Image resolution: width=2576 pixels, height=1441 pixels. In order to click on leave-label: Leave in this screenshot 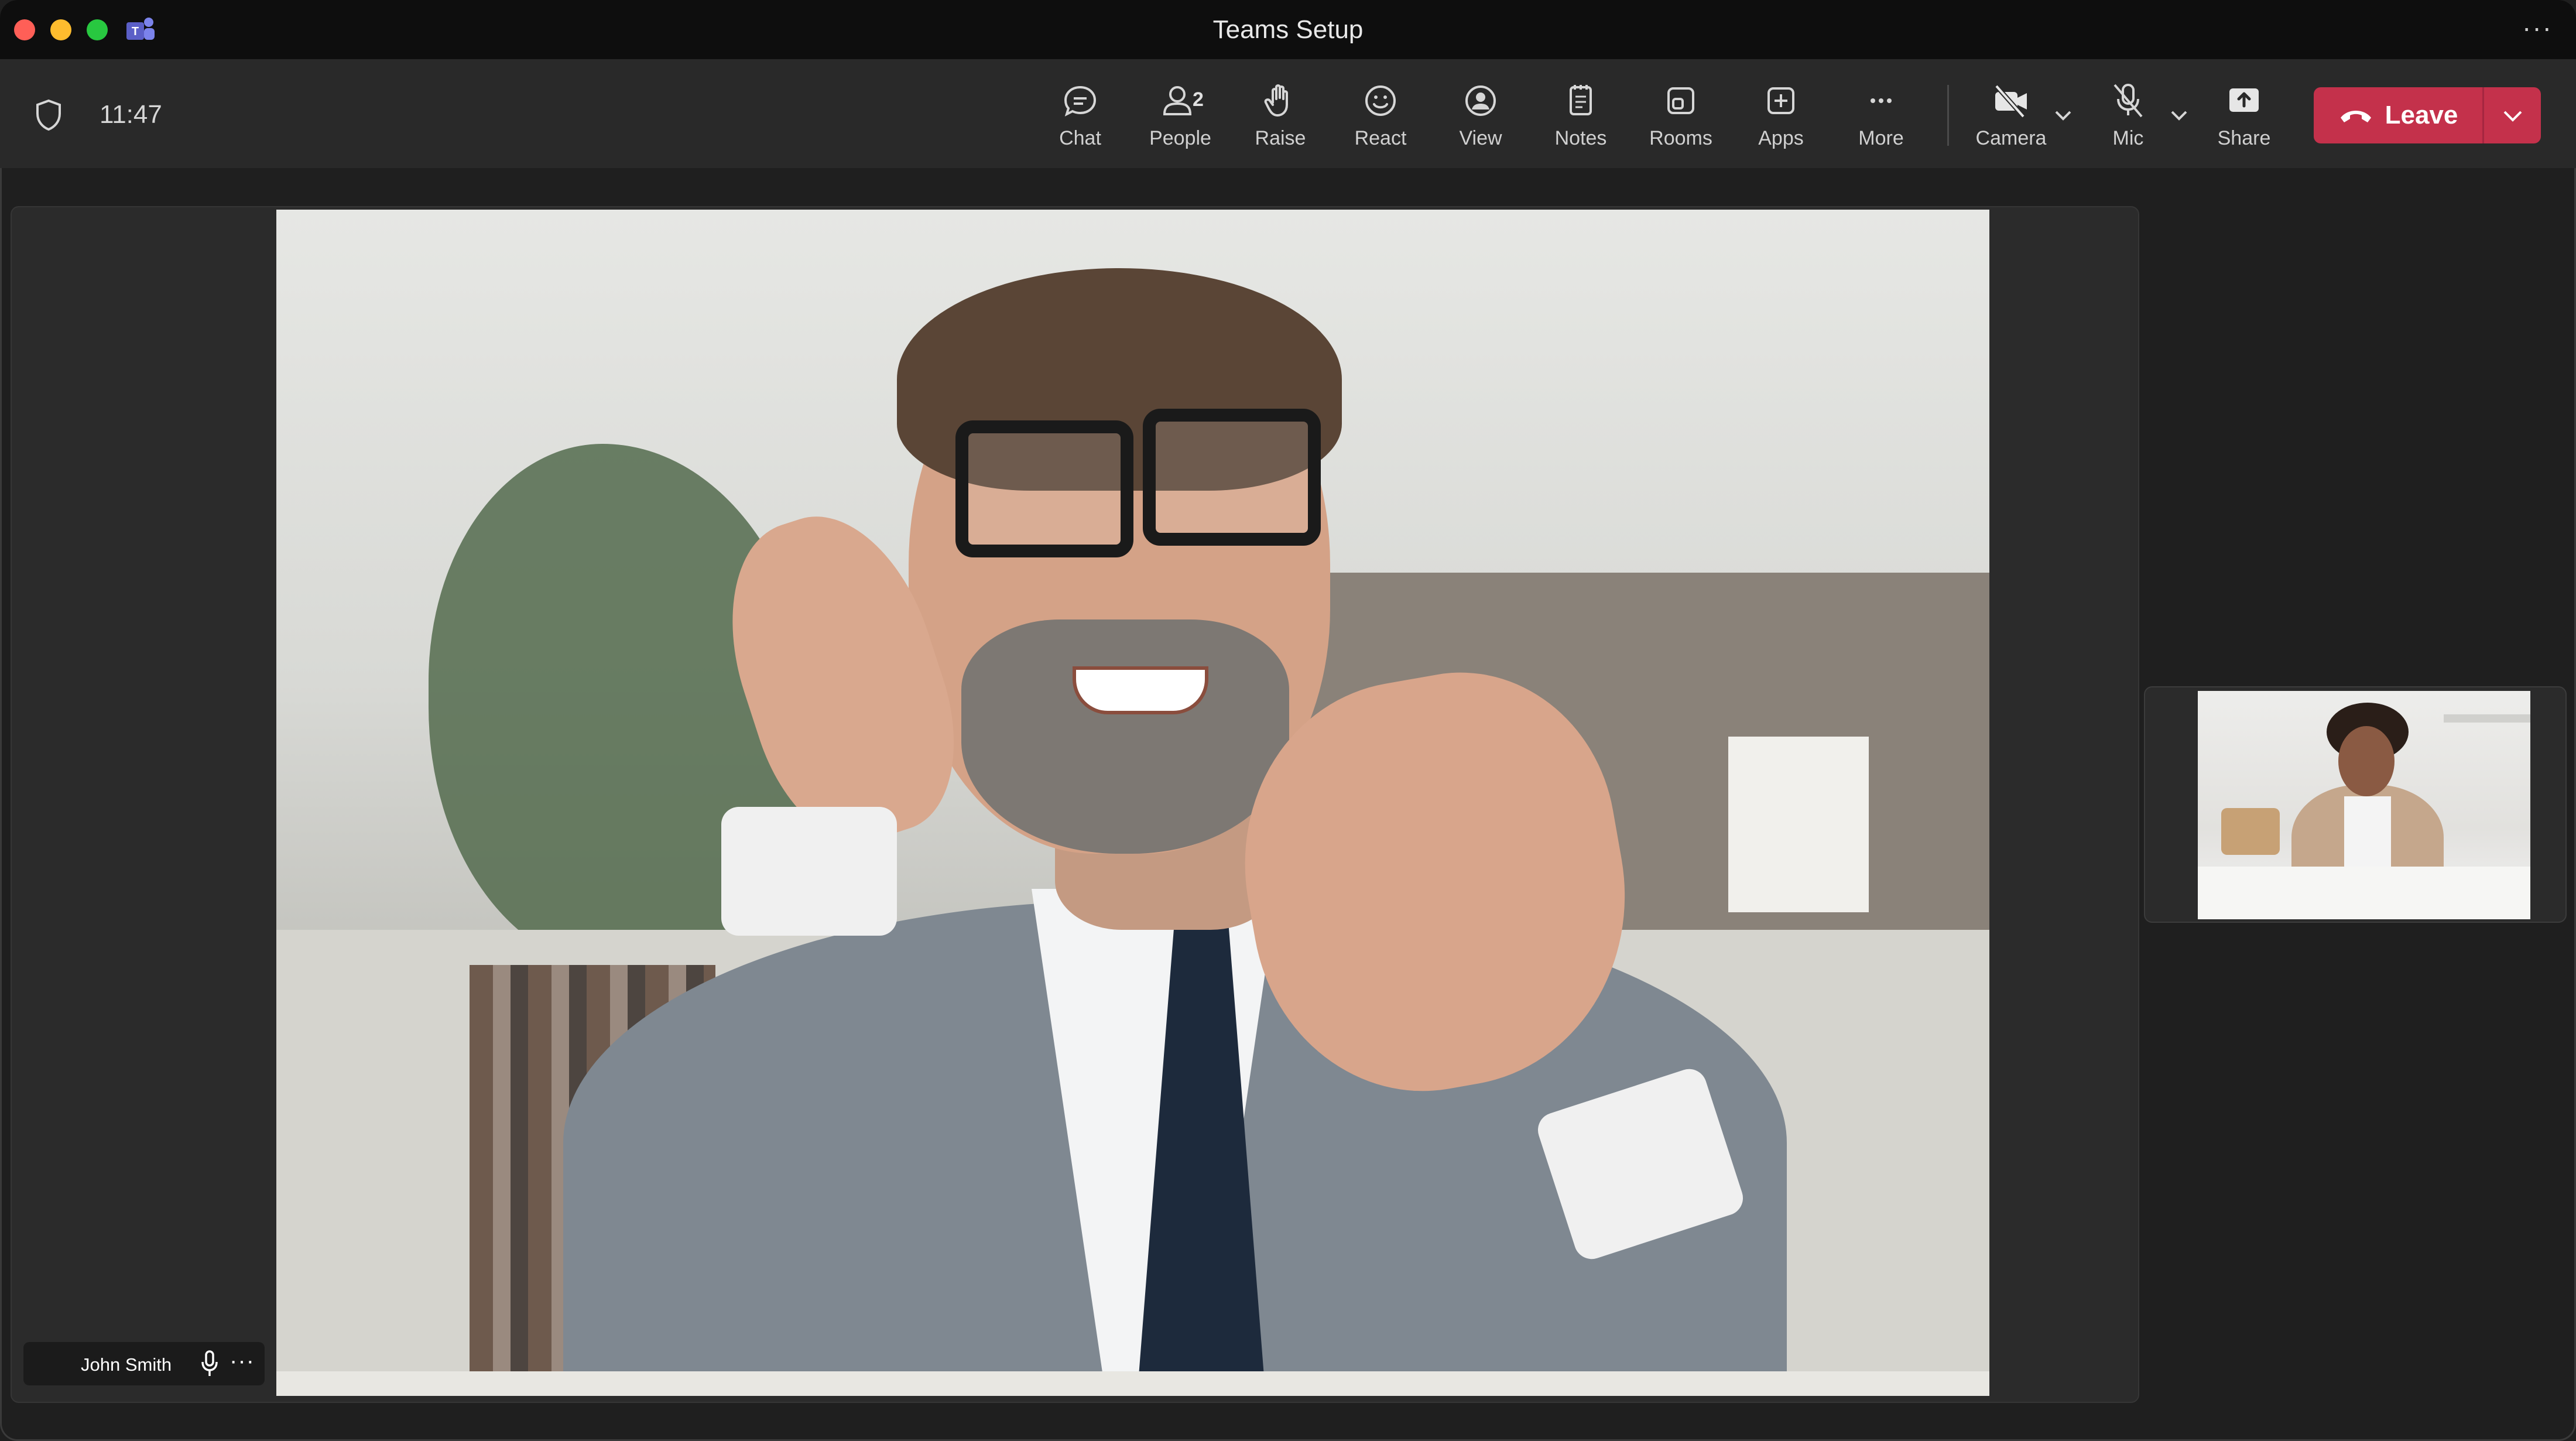, I will do `click(2421, 115)`.